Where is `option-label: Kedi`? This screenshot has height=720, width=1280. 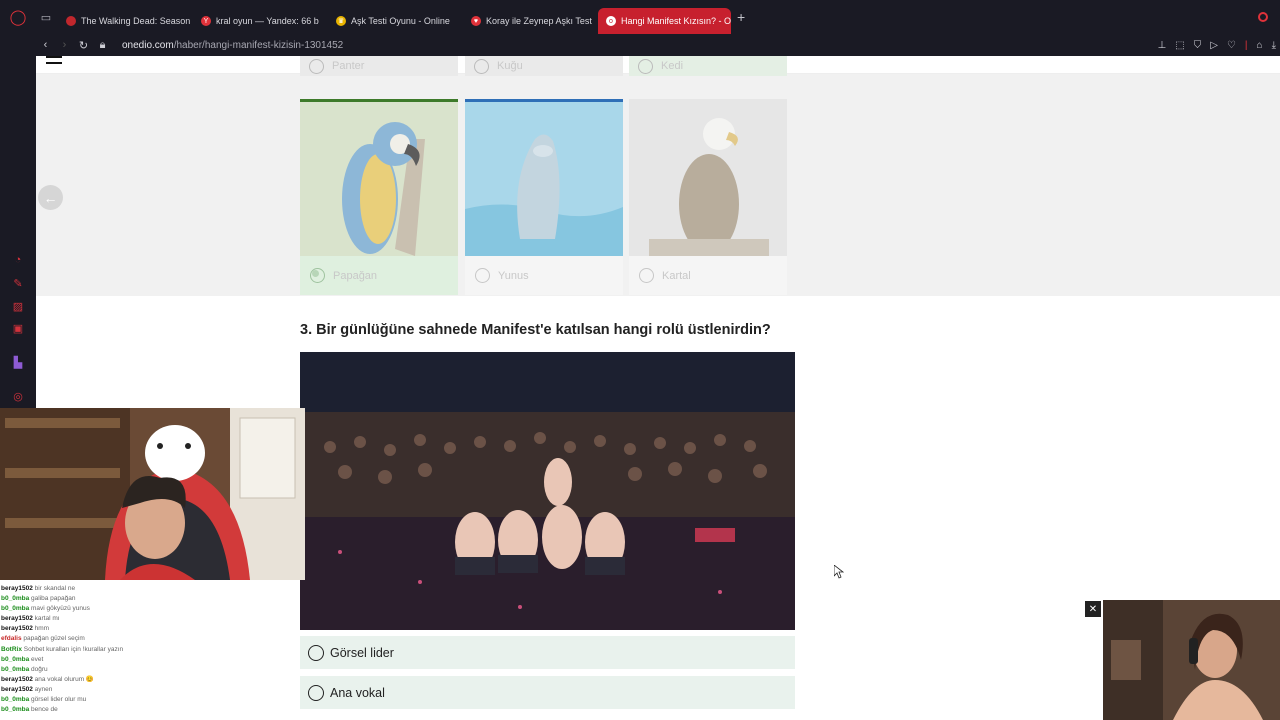
option-label: Kedi is located at coordinates (672, 66).